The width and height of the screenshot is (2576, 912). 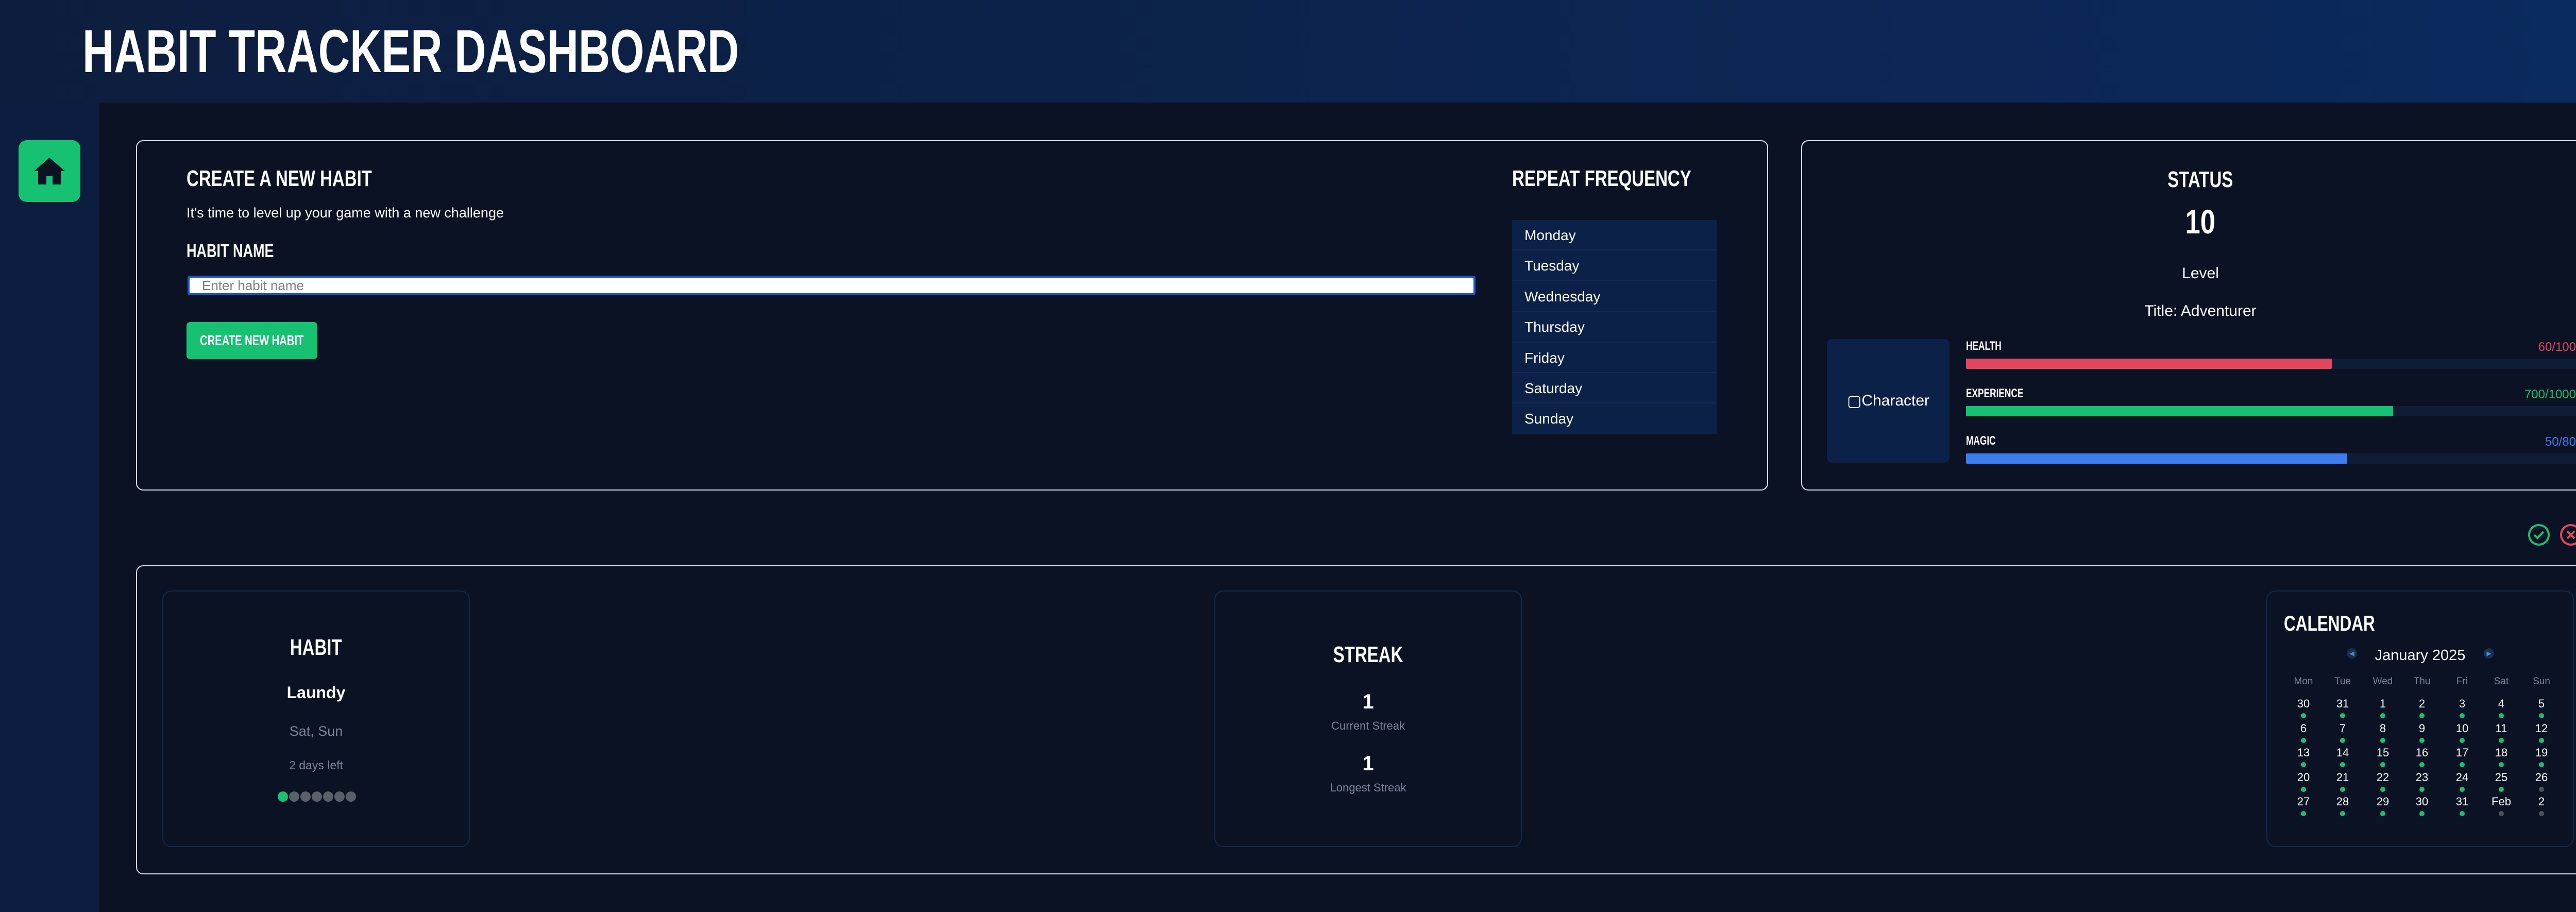 I want to click on streak-card-heading: STREAK, so click(x=1368, y=654).